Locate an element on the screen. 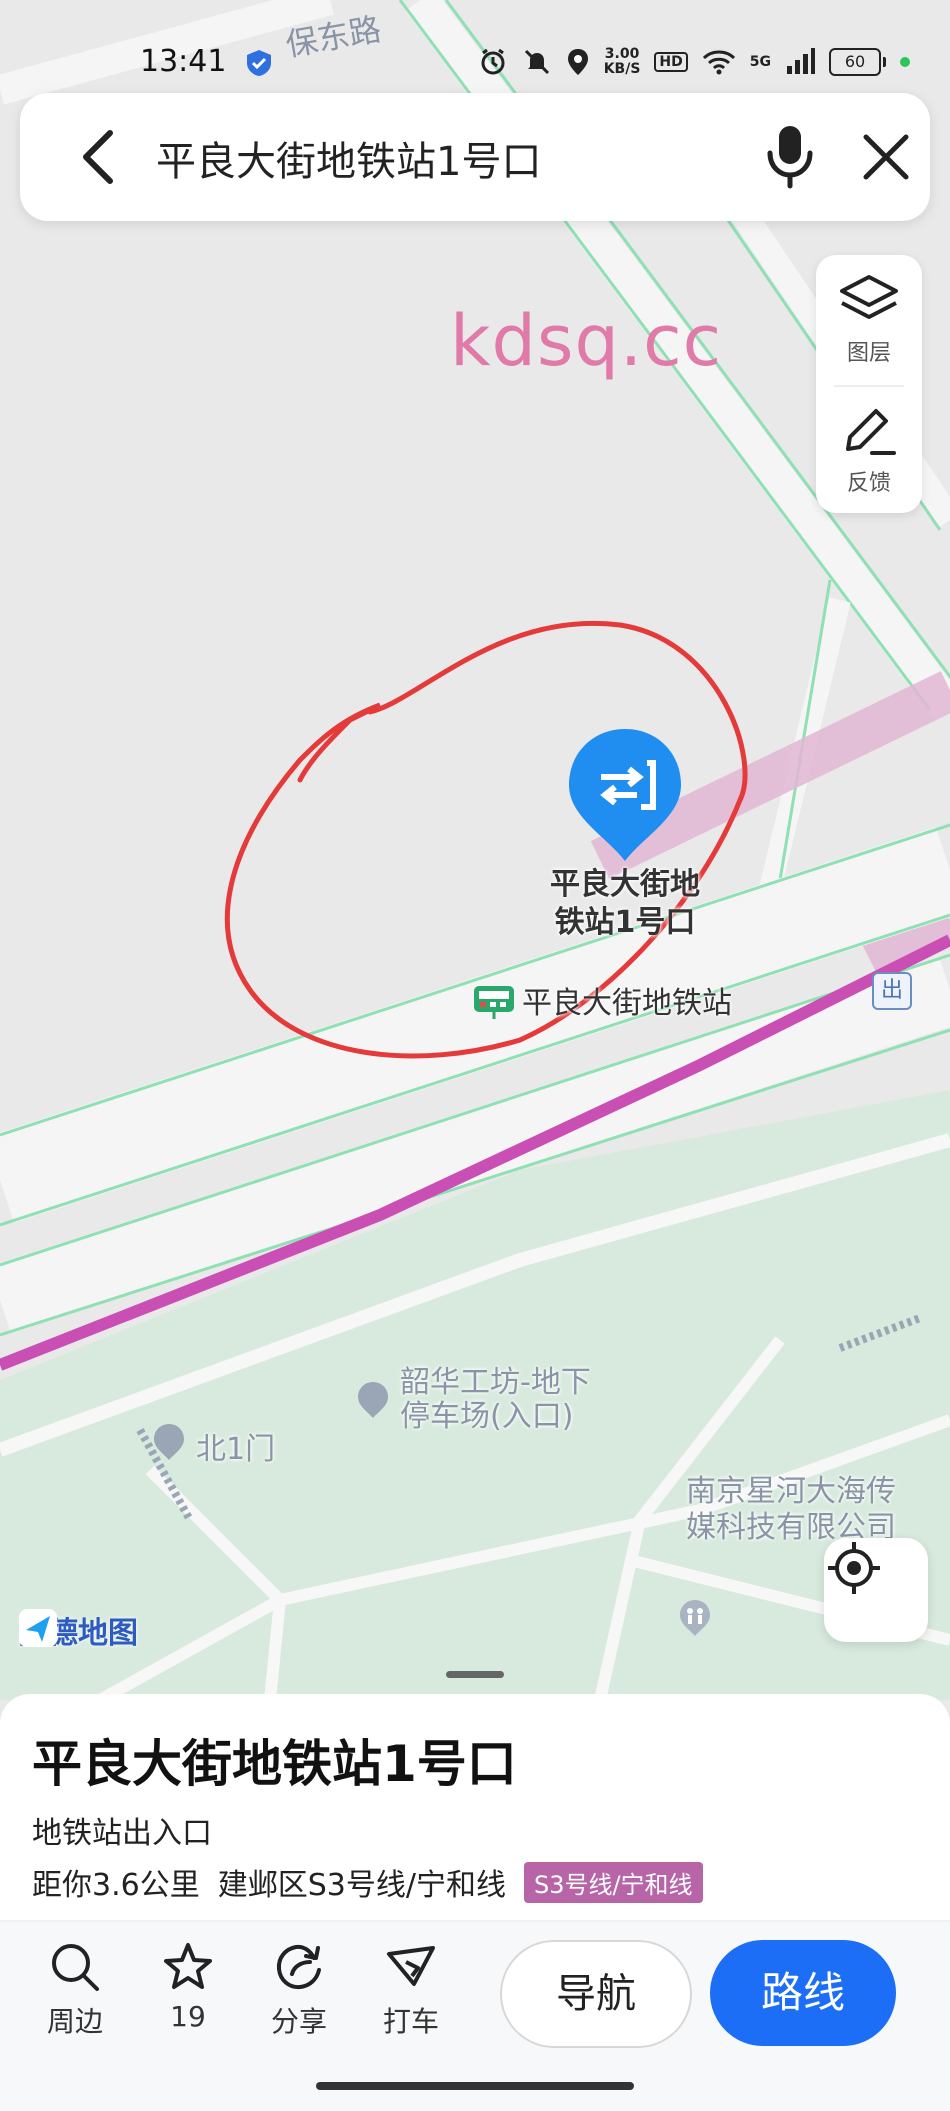  feedback-button: 反馈 is located at coordinates (869, 450).